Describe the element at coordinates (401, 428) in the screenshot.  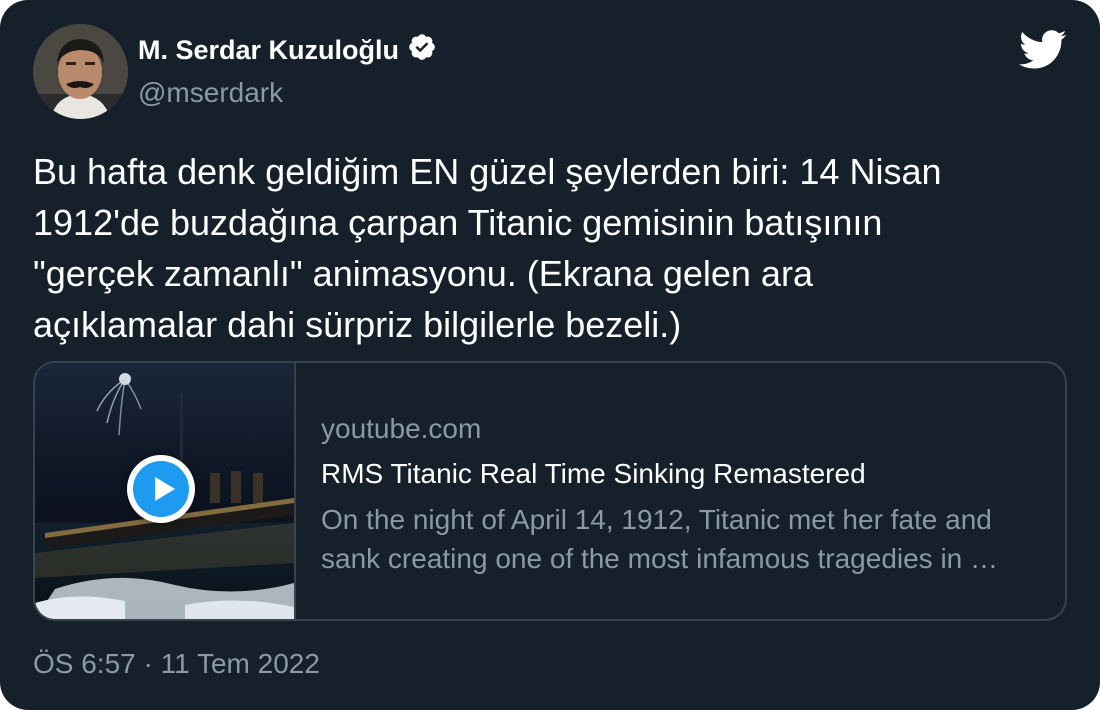
I see `link-domain: youtube.com` at that location.